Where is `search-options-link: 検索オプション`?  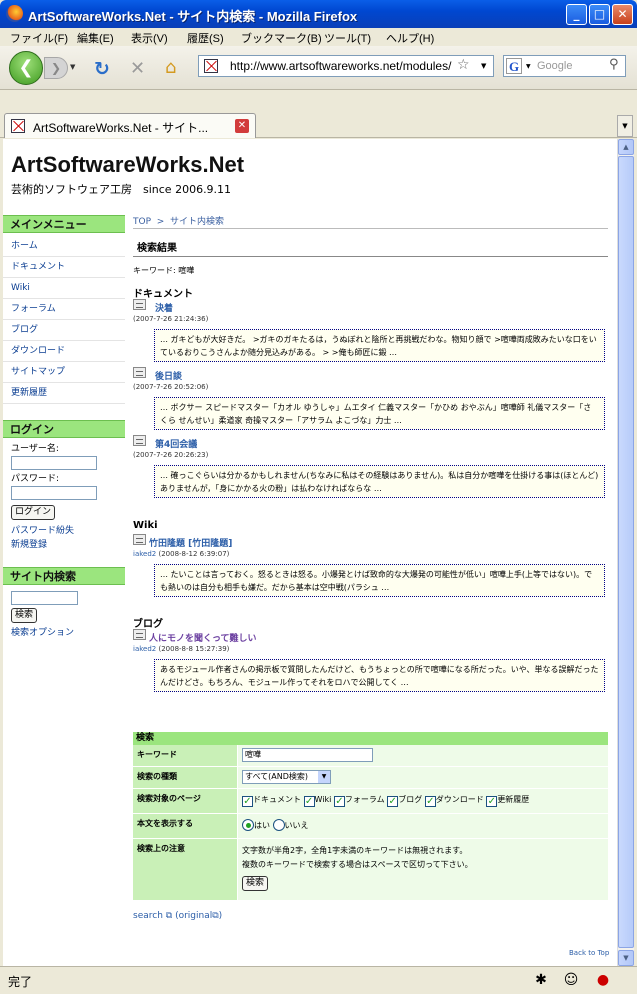
search-options-link: 検索オプション is located at coordinates (68, 633).